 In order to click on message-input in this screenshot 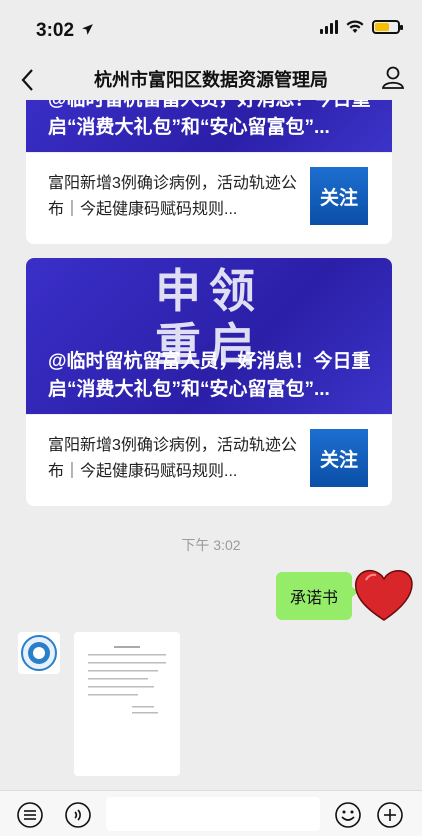, I will do `click(213, 814)`.